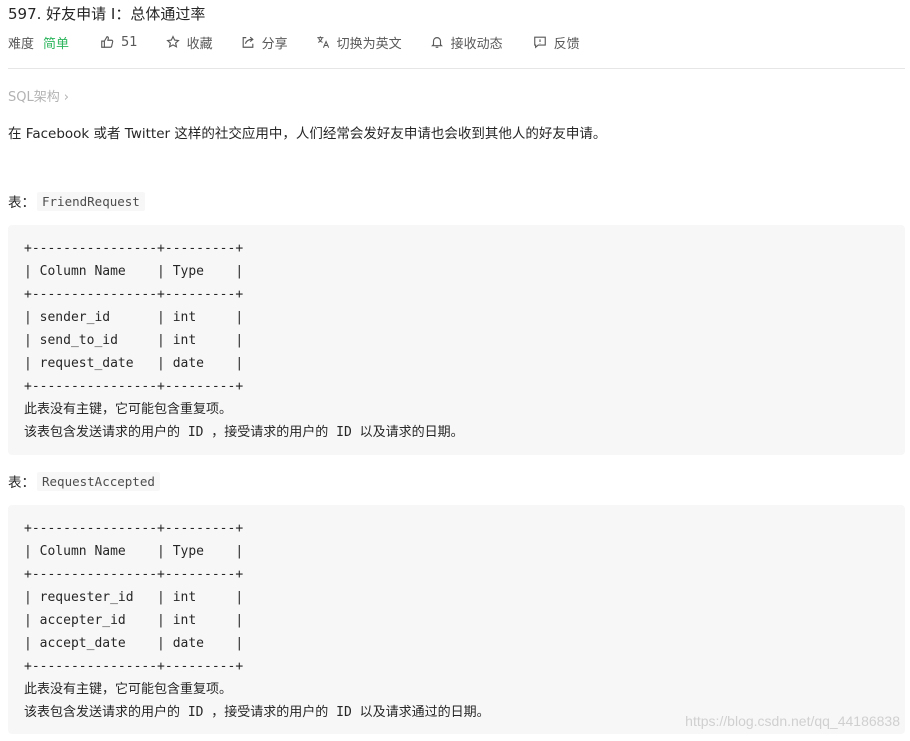 The width and height of the screenshot is (910, 741). What do you see at coordinates (274, 44) in the screenshot?
I see `share-label: 分享` at bounding box center [274, 44].